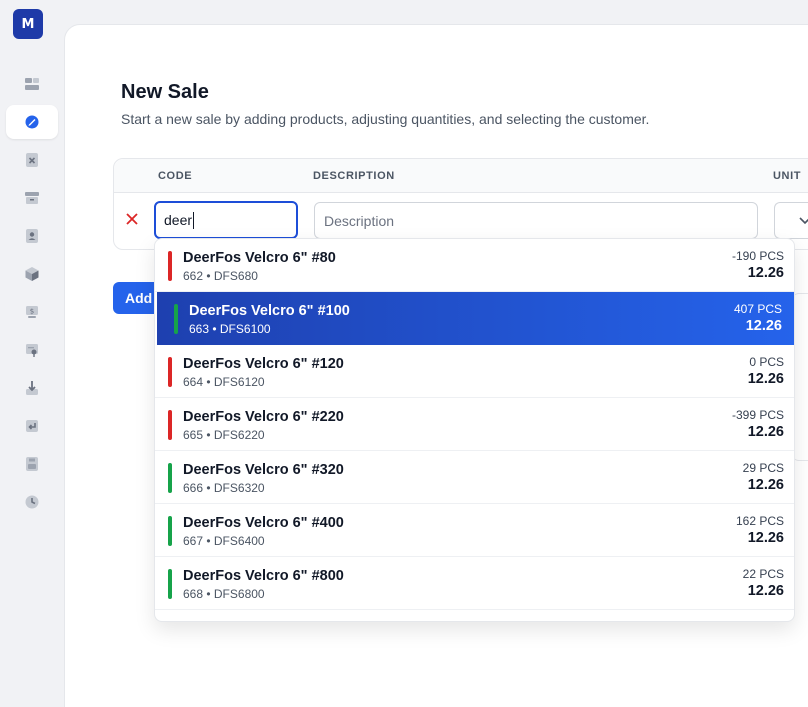 This screenshot has height=707, width=808. Describe the element at coordinates (194, 220) in the screenshot. I see `text-caret` at that location.